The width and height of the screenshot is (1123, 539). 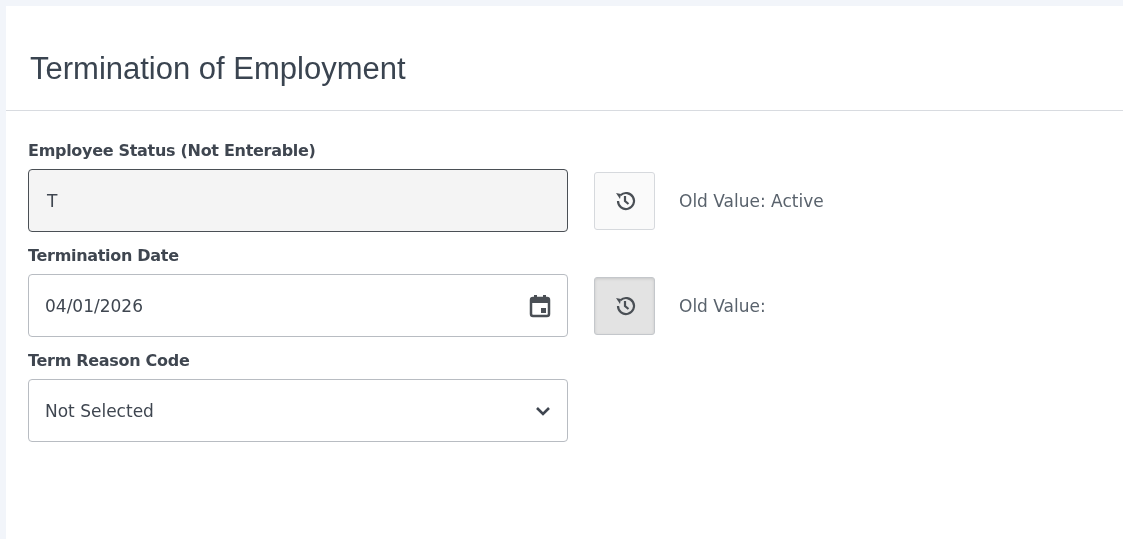 I want to click on field-value: T, so click(x=52, y=200).